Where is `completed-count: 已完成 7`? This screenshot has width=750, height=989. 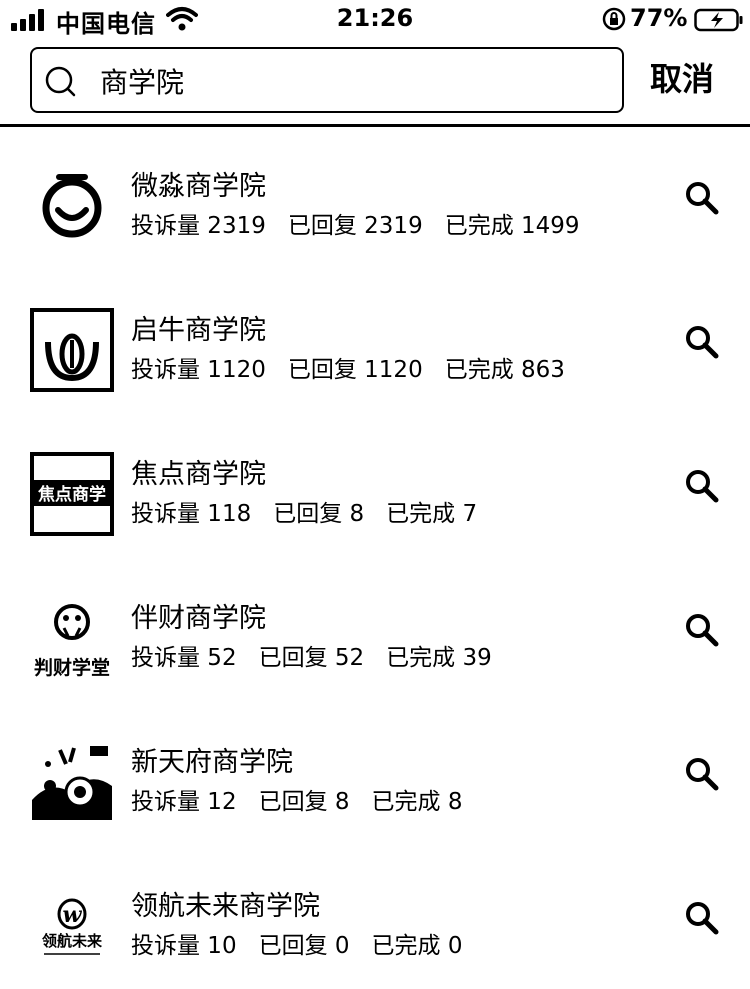
completed-count: 已完成 7 is located at coordinates (432, 514).